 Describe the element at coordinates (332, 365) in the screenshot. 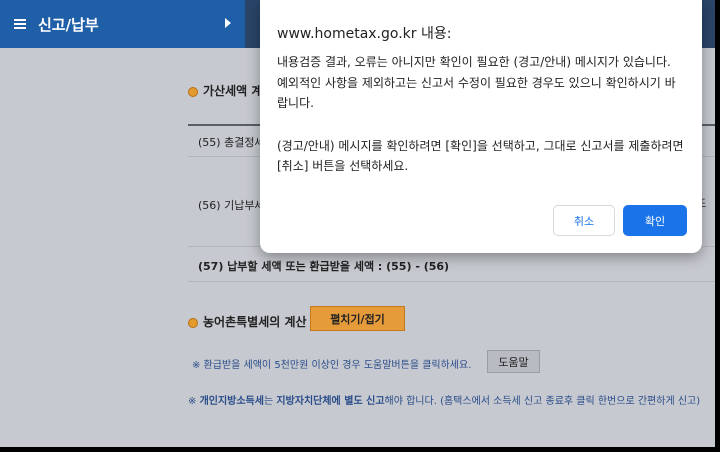

I see `refund-note: ※ 환급받을 세액이 5천만원 이상인 경우 도움말버튼을 클릭하세요.` at that location.